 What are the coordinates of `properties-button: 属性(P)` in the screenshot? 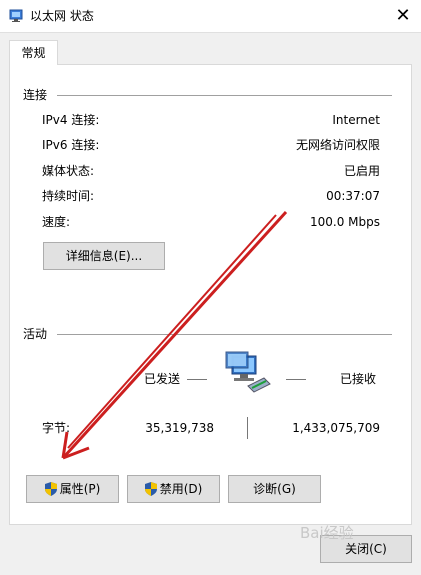 It's located at (72, 489).